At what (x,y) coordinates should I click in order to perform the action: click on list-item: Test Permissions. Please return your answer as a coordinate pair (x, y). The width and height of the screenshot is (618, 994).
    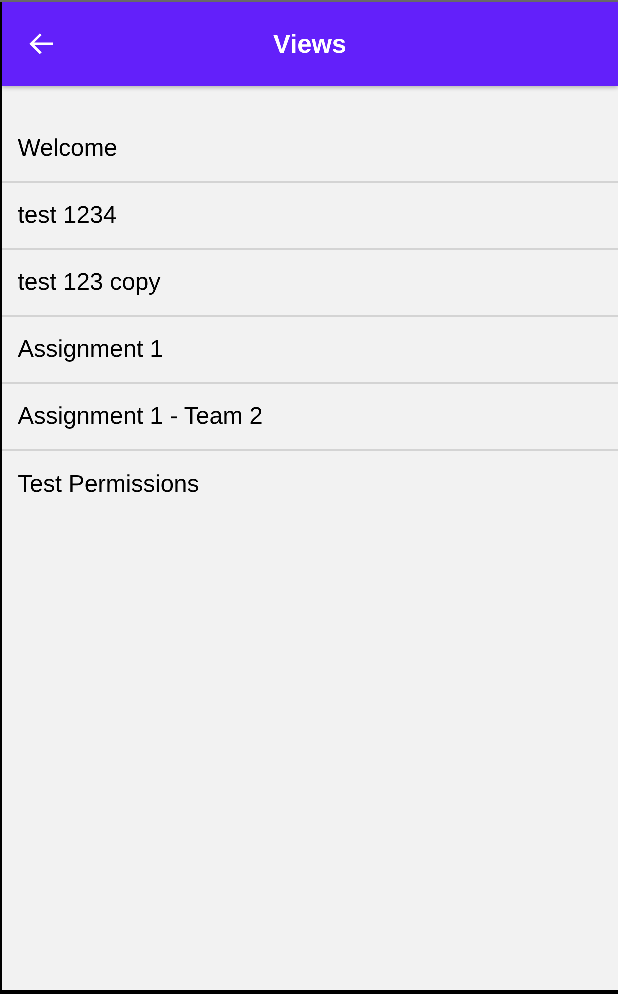
    Looking at the image, I should click on (310, 484).